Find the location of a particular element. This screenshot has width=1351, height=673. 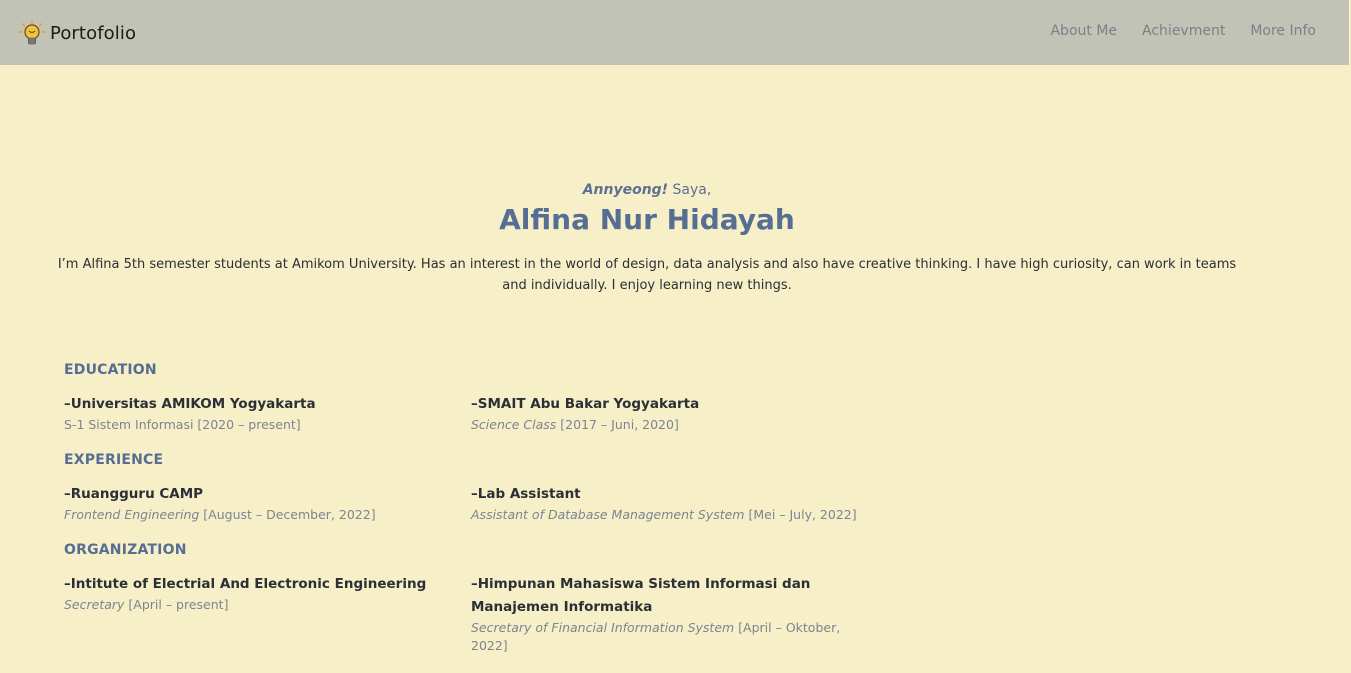

section-title-organization: ORGANIZATION is located at coordinates (125, 550).